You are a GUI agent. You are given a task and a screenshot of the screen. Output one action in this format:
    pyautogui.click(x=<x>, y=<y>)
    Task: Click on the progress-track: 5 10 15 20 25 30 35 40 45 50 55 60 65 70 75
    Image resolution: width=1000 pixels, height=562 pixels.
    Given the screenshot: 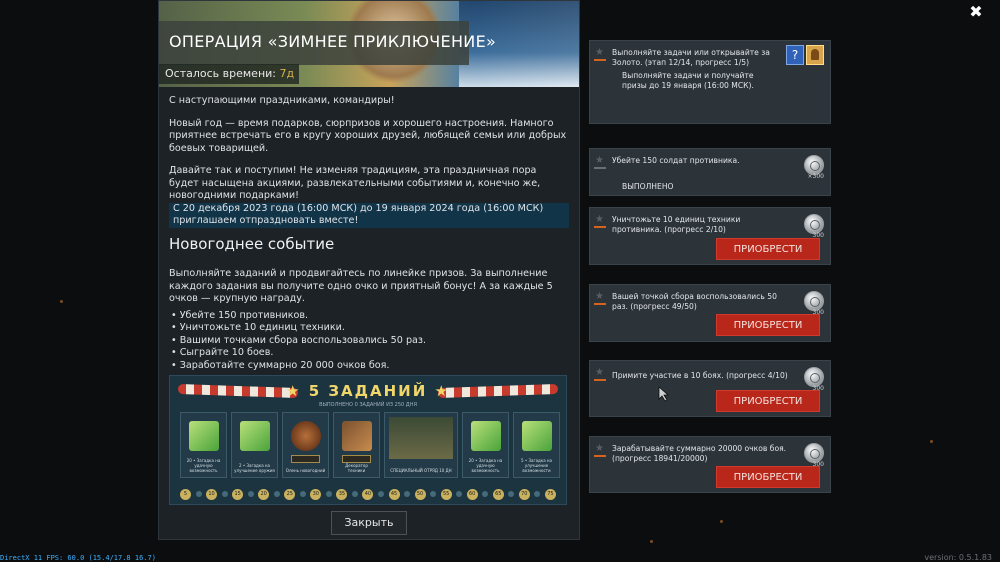 What is the action you would take?
    pyautogui.click(x=368, y=494)
    